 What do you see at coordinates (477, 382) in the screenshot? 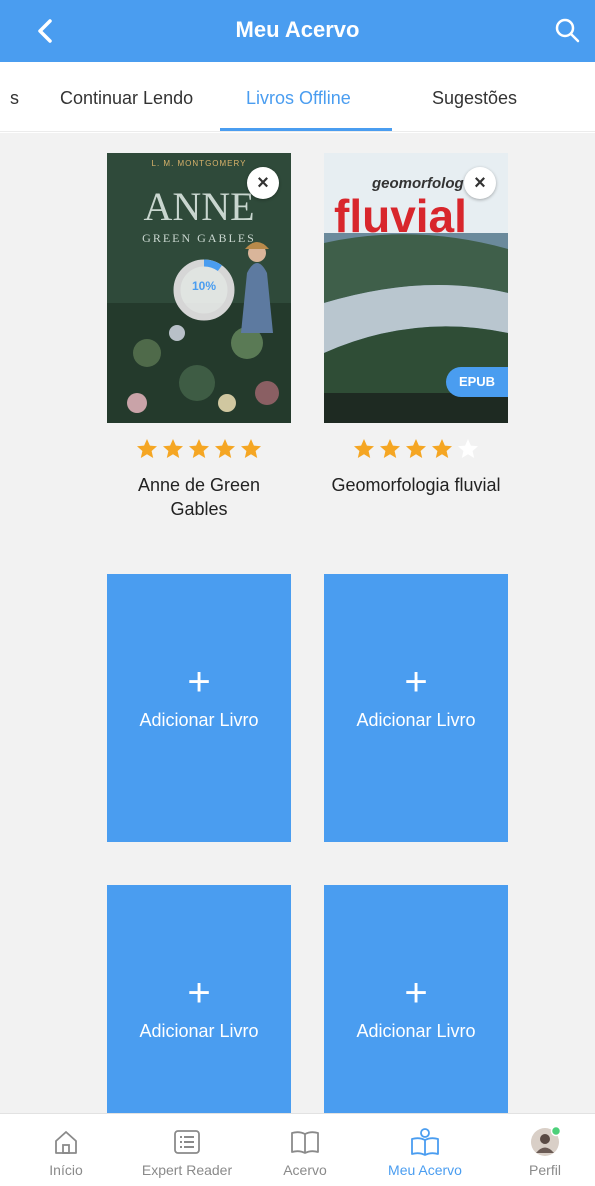
I see `format-badge: EPUB` at bounding box center [477, 382].